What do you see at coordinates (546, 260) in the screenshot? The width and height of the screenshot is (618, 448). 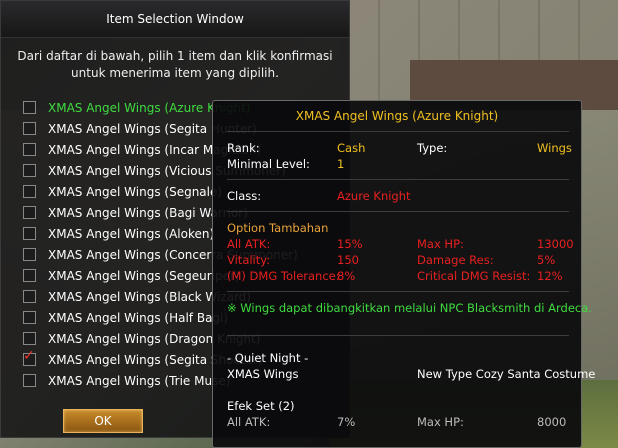 I see `damage-res-value: 5%` at bounding box center [546, 260].